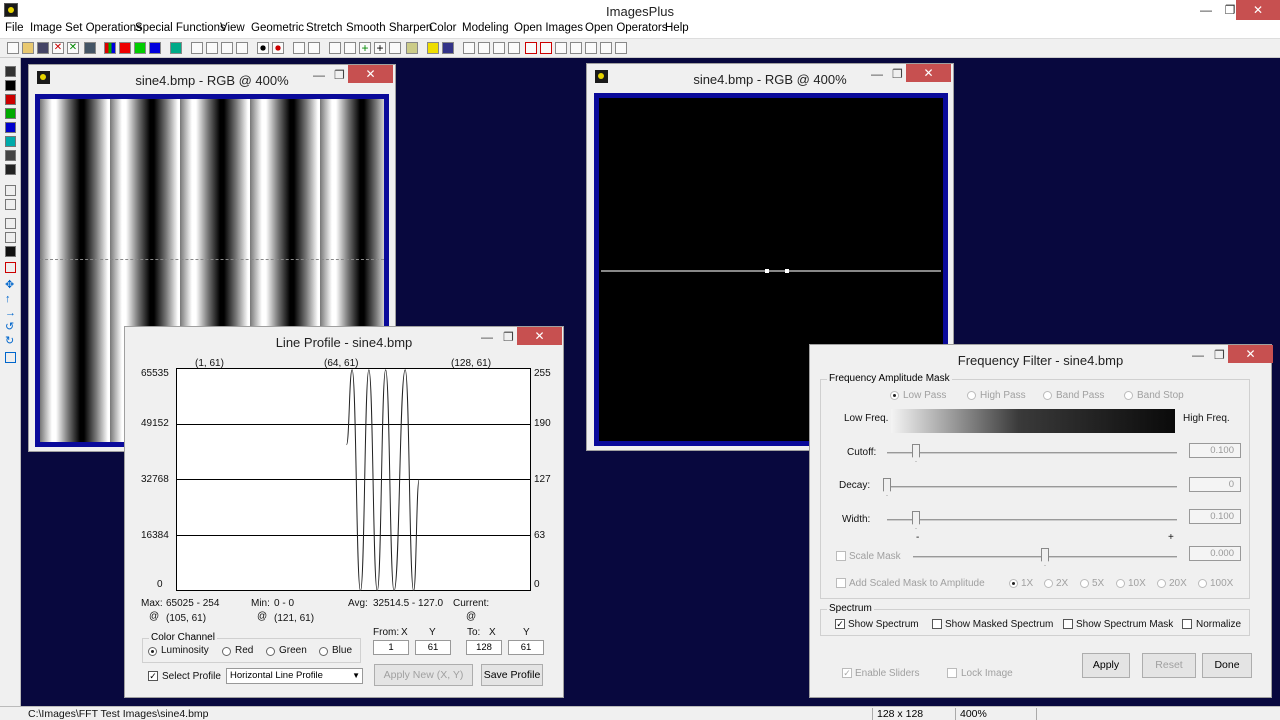 This screenshot has height=720, width=1280. What do you see at coordinates (1027, 583) in the screenshot?
I see `radio-1x-label: 1X` at bounding box center [1027, 583].